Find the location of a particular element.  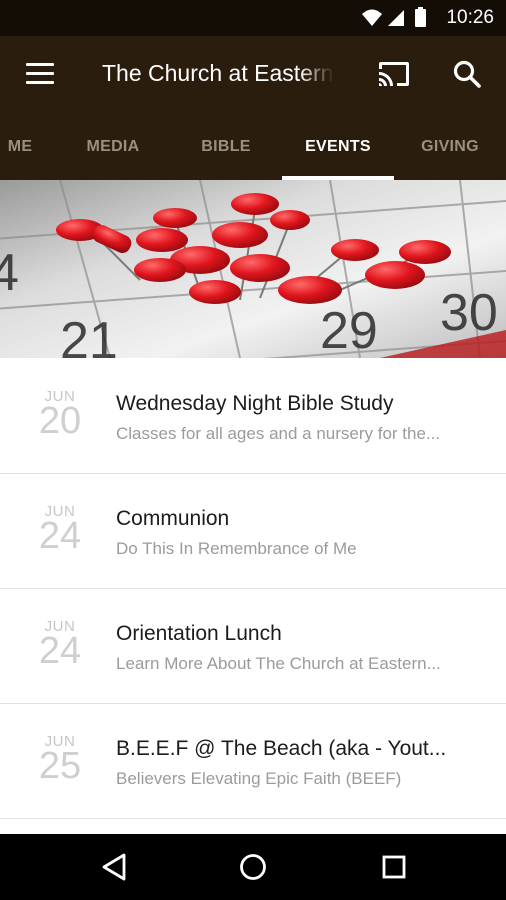

svg-text: 29 is located at coordinates (349, 330).